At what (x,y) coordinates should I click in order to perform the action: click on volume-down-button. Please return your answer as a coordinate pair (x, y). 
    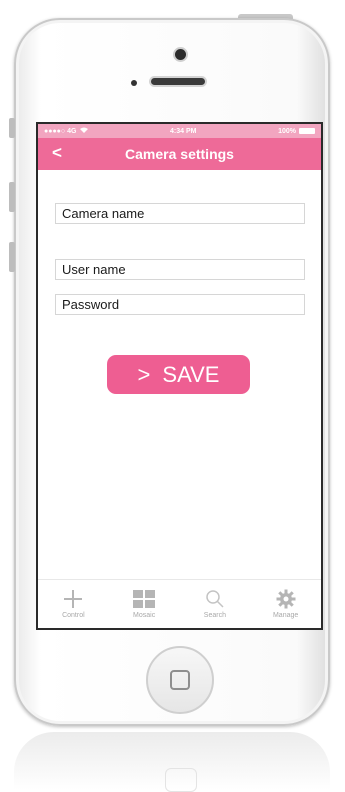
    Looking at the image, I should click on (12, 257).